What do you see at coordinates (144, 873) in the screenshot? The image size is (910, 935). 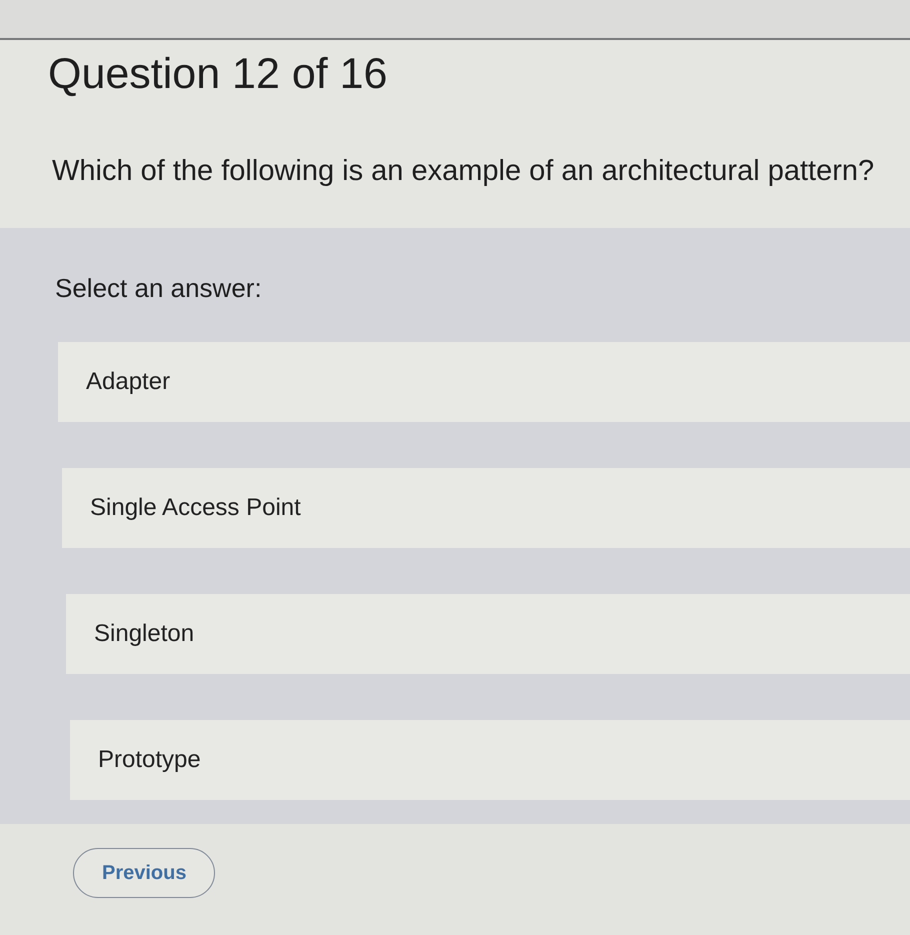 I see `previous-button: Previous` at bounding box center [144, 873].